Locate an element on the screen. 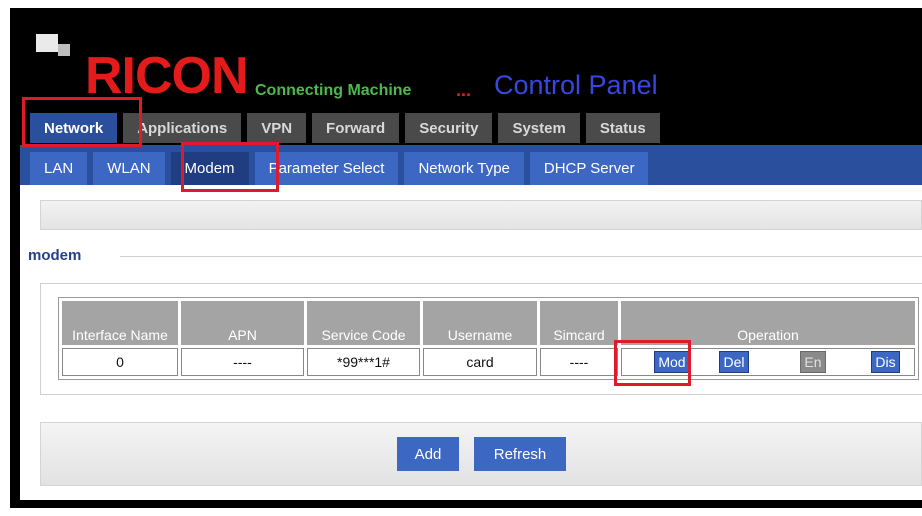 The height and width of the screenshot is (516, 922). subtab-wlan: WLAN is located at coordinates (129, 168).